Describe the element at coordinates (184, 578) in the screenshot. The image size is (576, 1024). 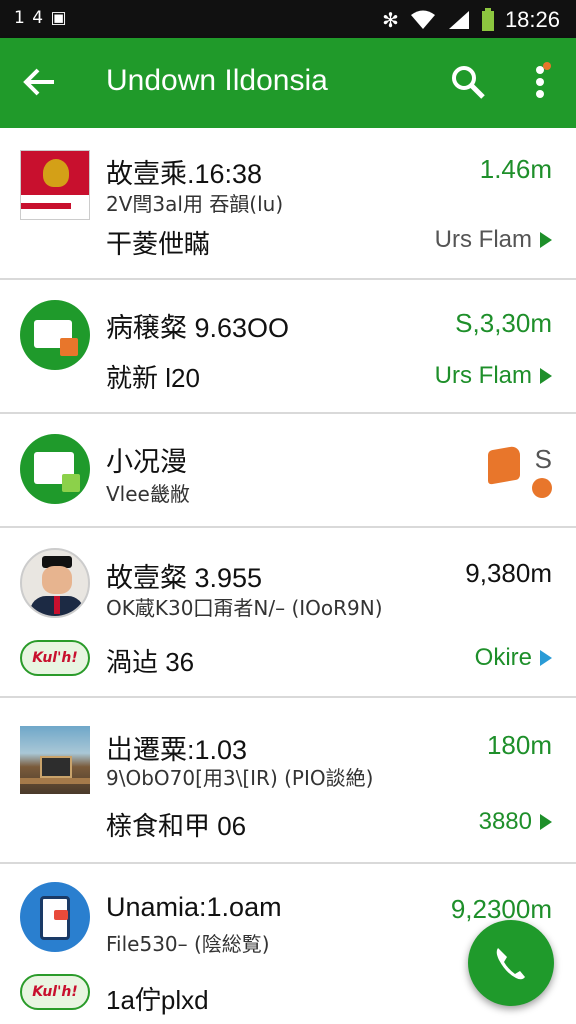
I see `item-name: 故壹粲 3.955` at that location.